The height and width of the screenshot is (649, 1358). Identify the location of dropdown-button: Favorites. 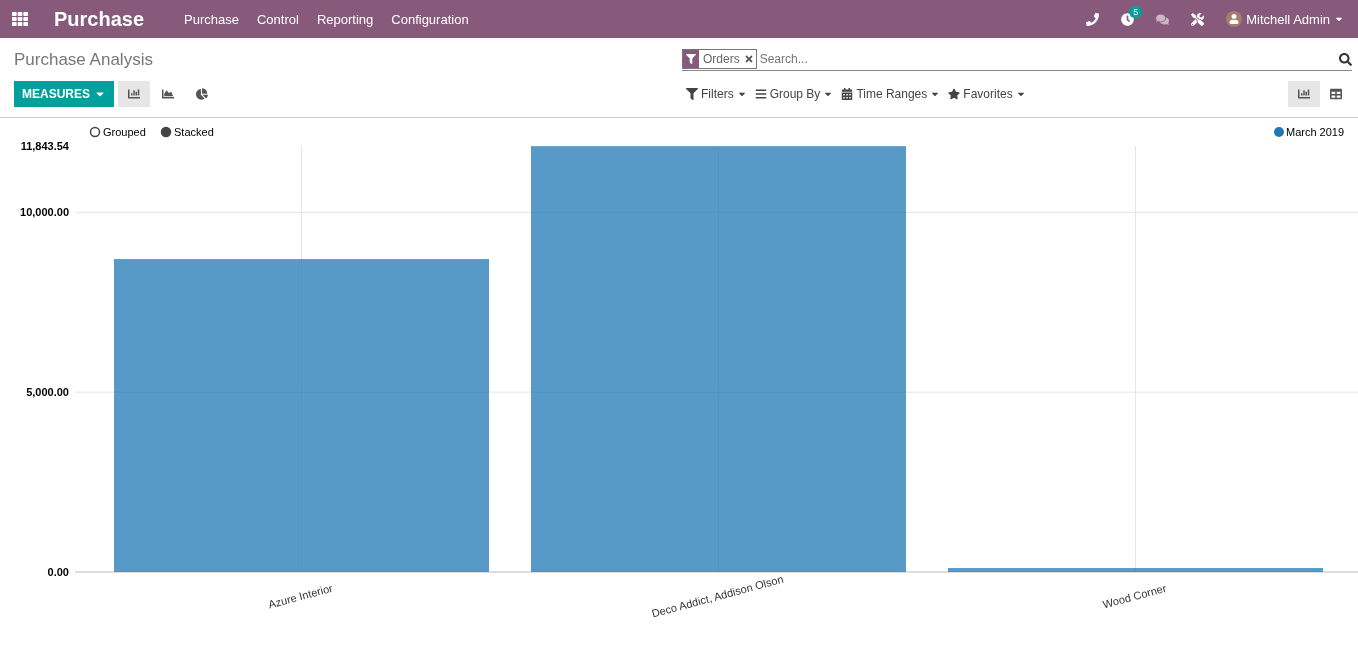
(987, 94).